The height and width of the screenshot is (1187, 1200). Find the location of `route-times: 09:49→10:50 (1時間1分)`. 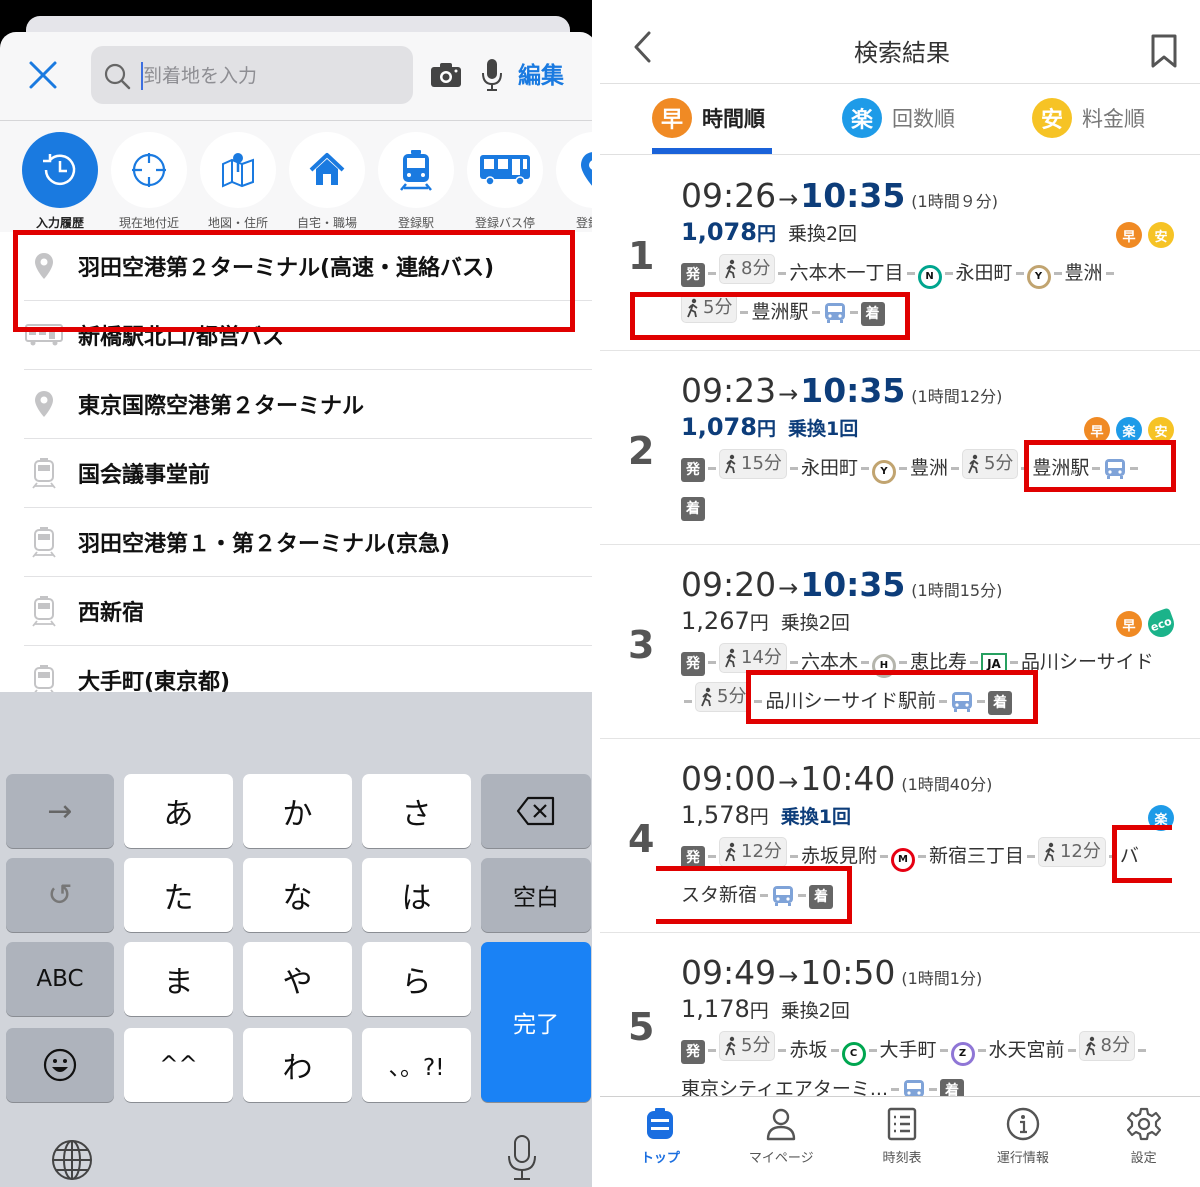

route-times: 09:49→10:50 (1時間1分) is located at coordinates (831, 972).